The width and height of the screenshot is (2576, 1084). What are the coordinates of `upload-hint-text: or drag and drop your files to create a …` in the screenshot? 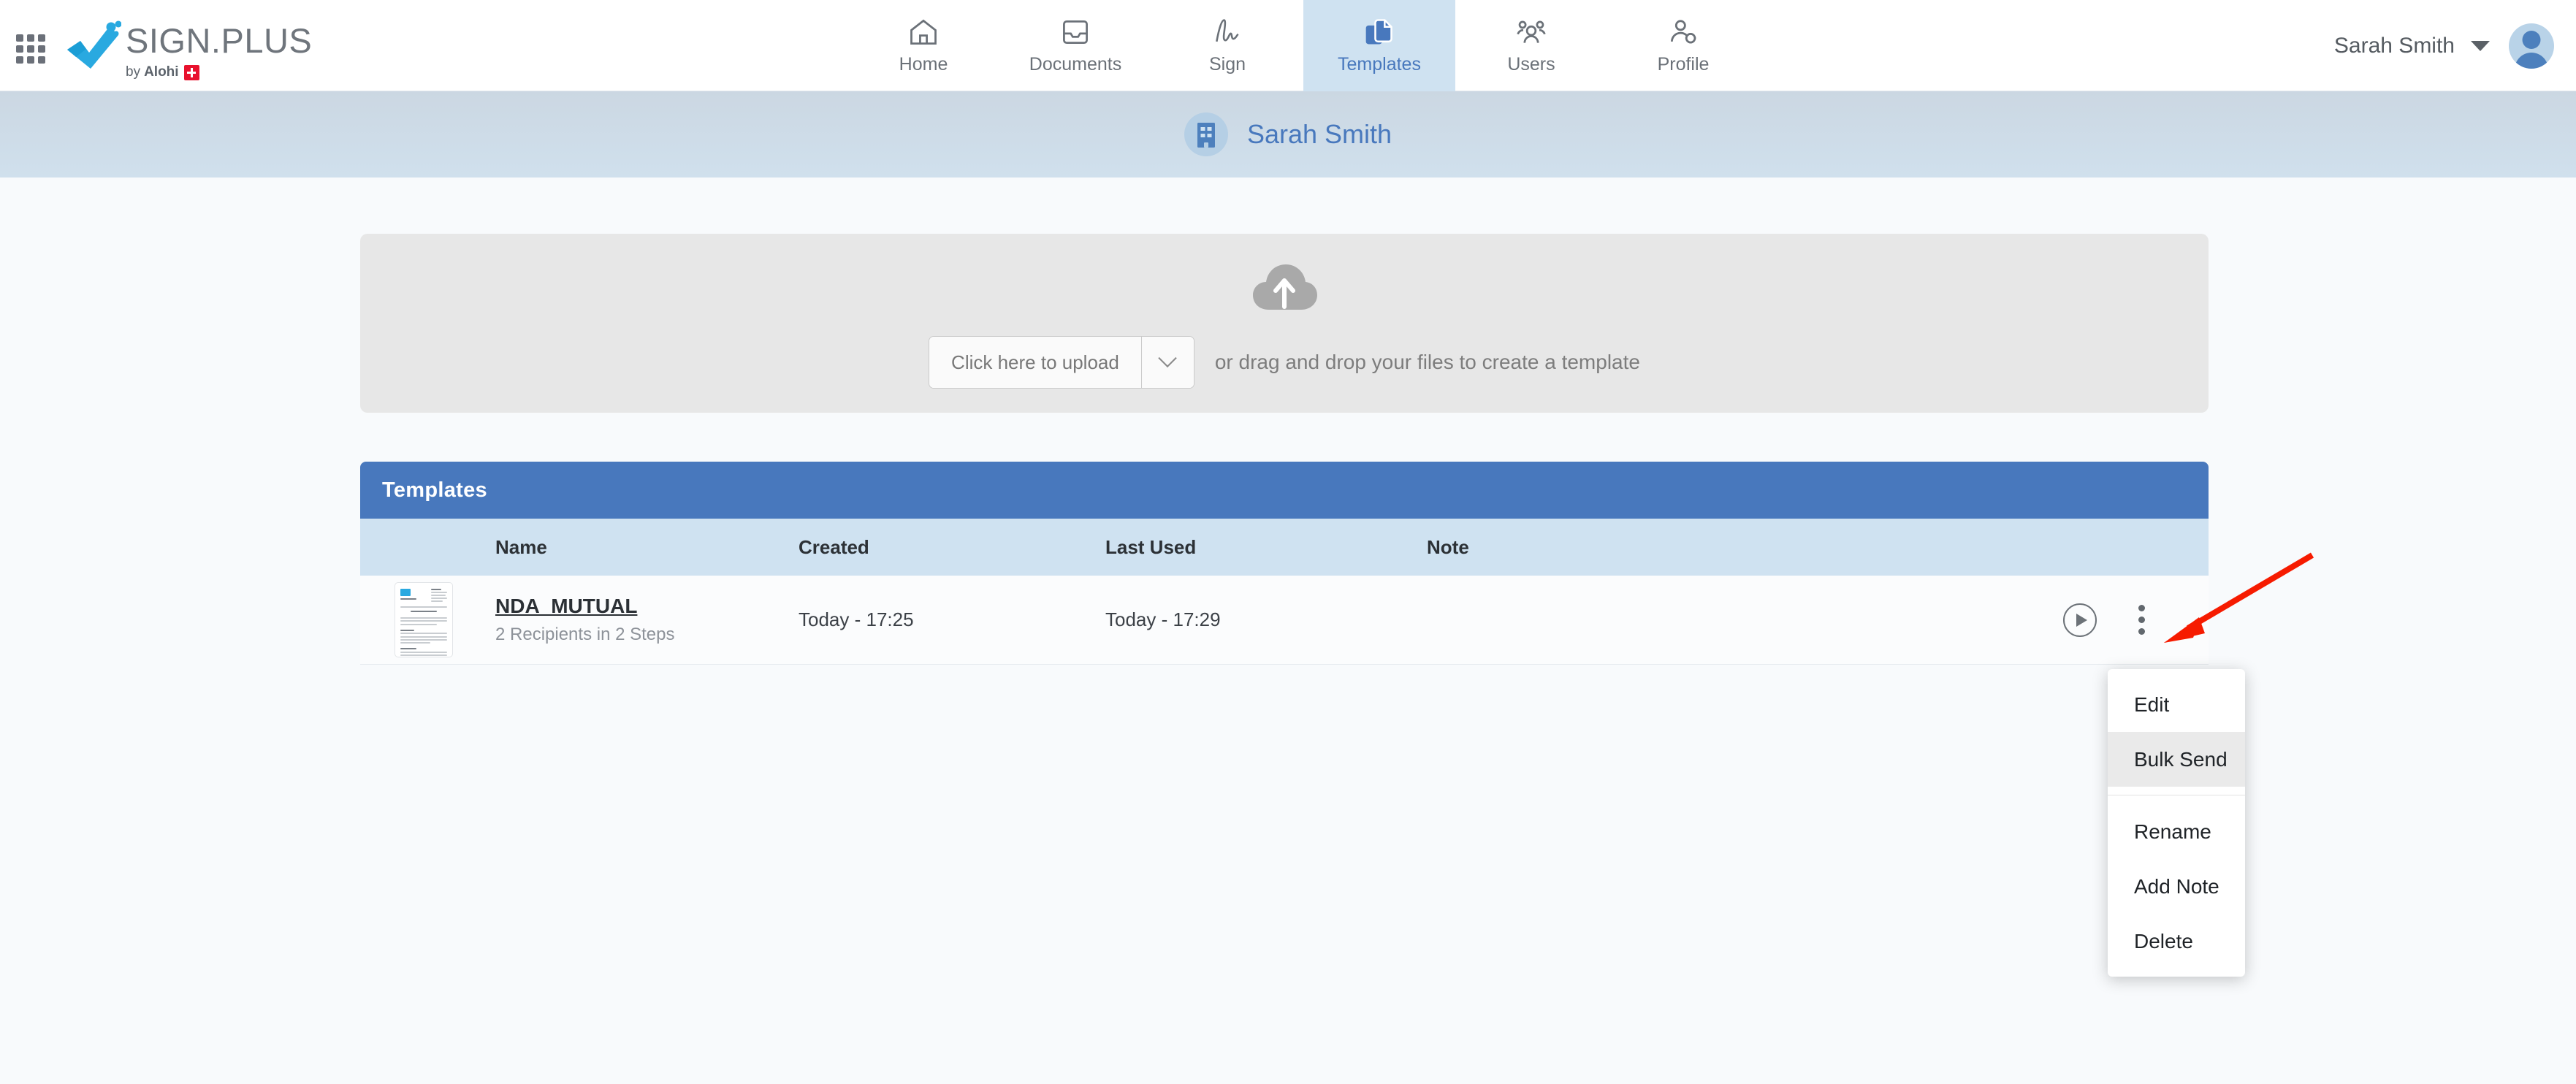 It's located at (1427, 362).